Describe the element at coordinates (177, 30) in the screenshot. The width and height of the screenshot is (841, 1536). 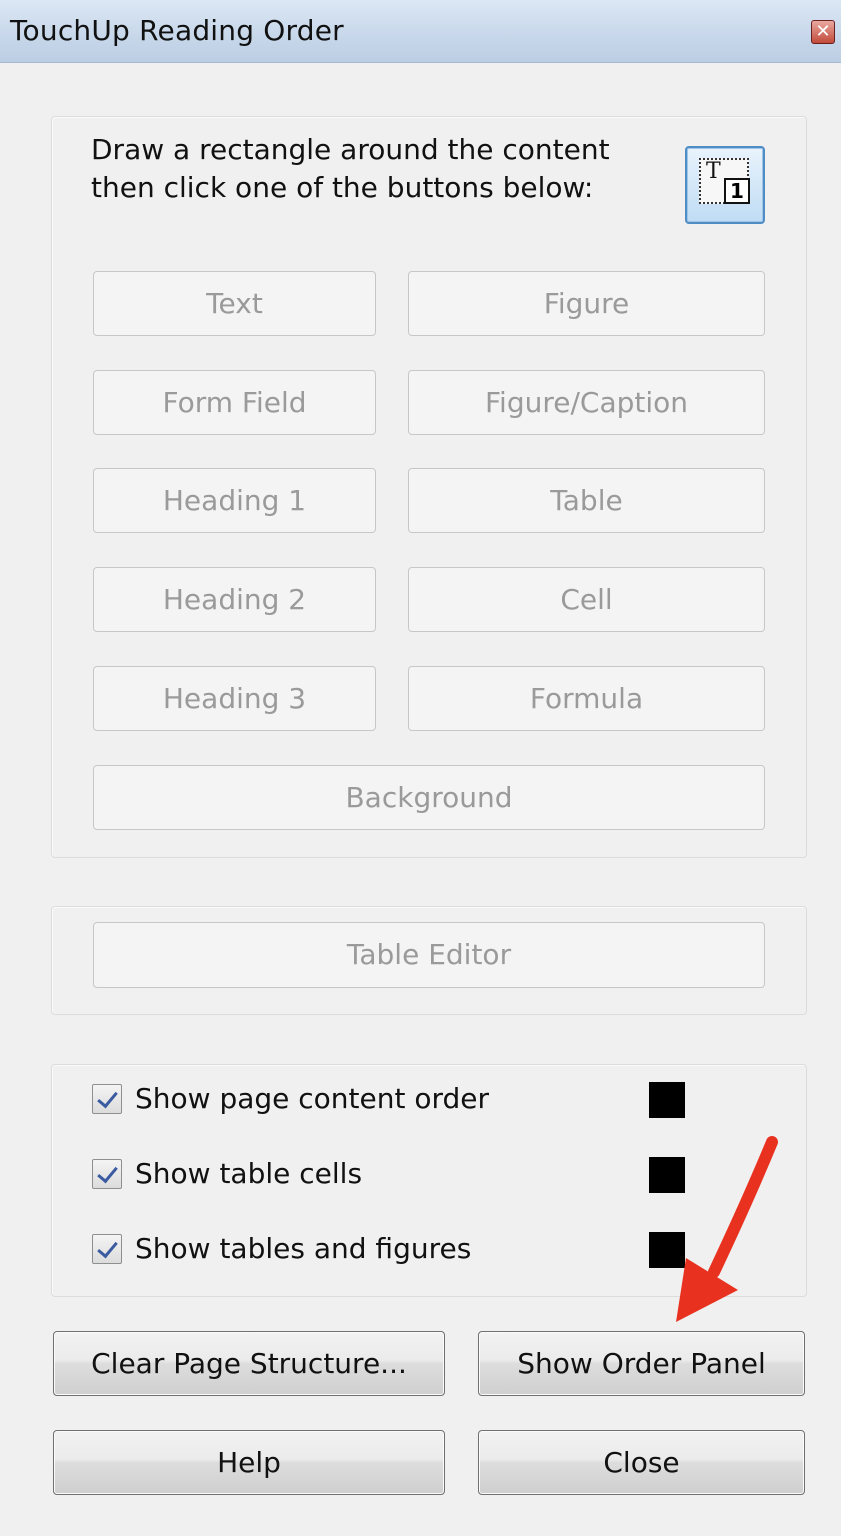
I see `window-title: TouchUp Reading Order` at that location.